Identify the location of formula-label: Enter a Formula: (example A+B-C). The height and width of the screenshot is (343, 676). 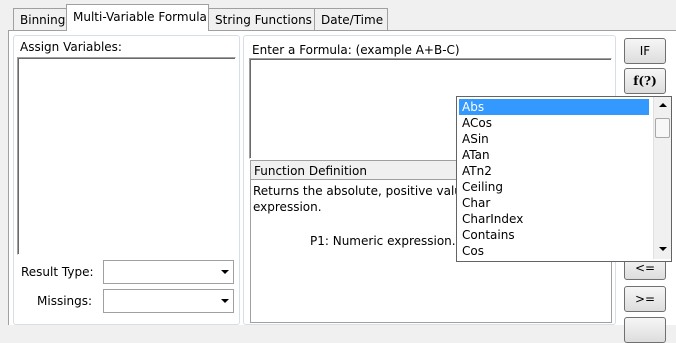
(356, 50).